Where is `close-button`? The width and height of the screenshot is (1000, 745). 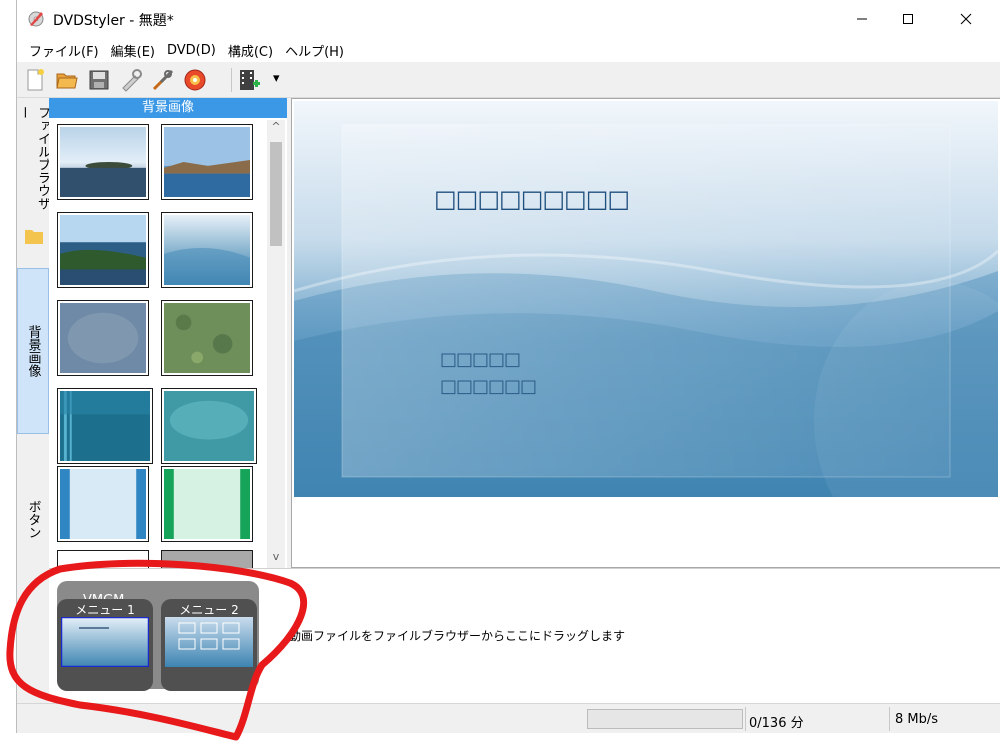
close-button is located at coordinates (966, 19).